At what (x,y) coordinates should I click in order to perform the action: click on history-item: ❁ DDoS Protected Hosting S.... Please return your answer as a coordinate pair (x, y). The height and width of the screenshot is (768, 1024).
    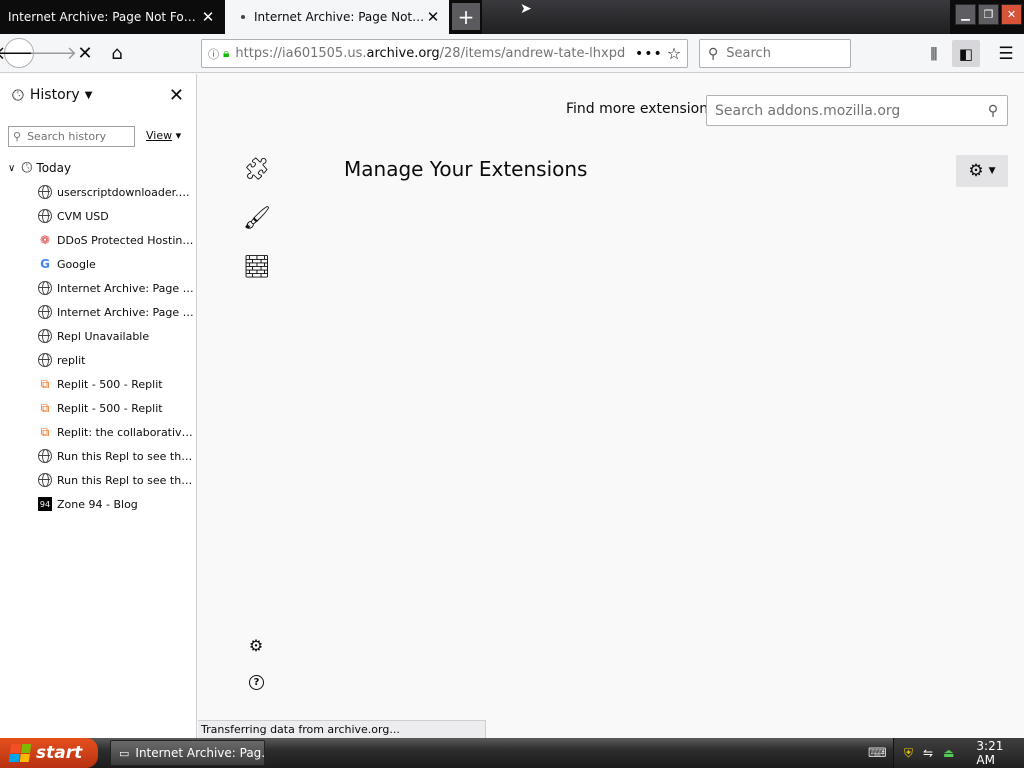
    Looking at the image, I should click on (98, 240).